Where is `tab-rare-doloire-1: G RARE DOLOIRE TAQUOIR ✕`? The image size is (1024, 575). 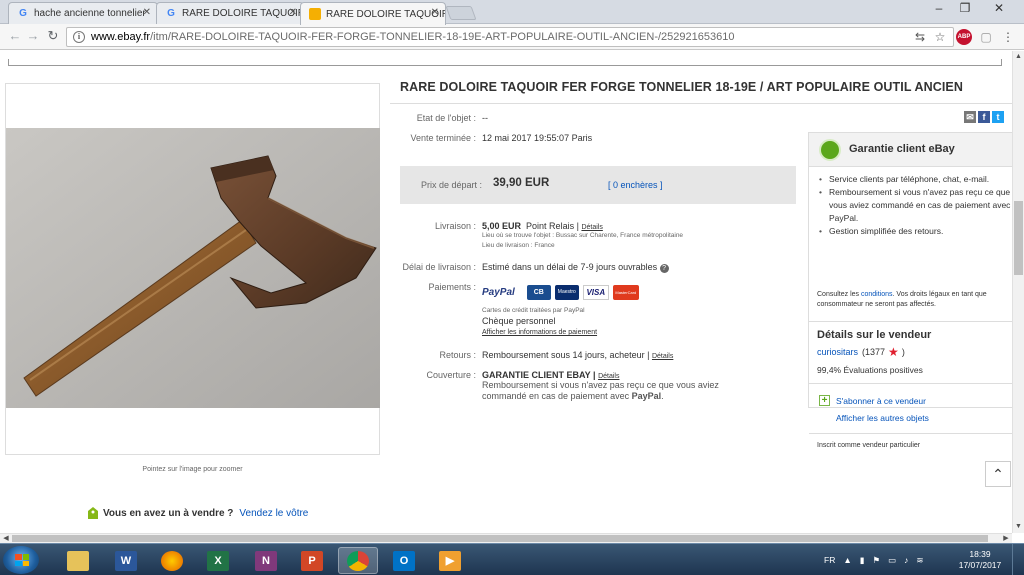 tab-rare-doloire-1: G RARE DOLOIRE TAQUOIR ✕ is located at coordinates (230, 13).